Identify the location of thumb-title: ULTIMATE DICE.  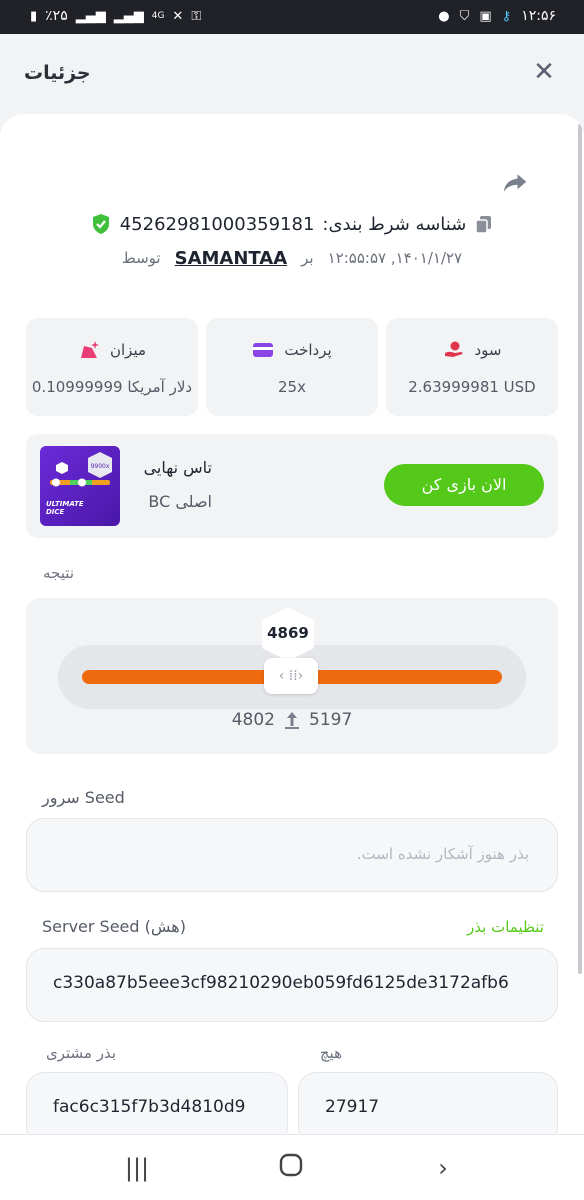
(65, 508).